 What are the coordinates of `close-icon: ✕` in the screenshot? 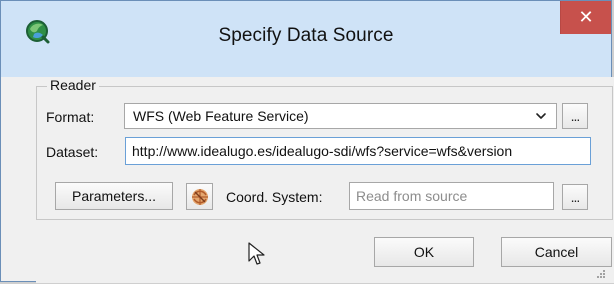 It's located at (586, 17).